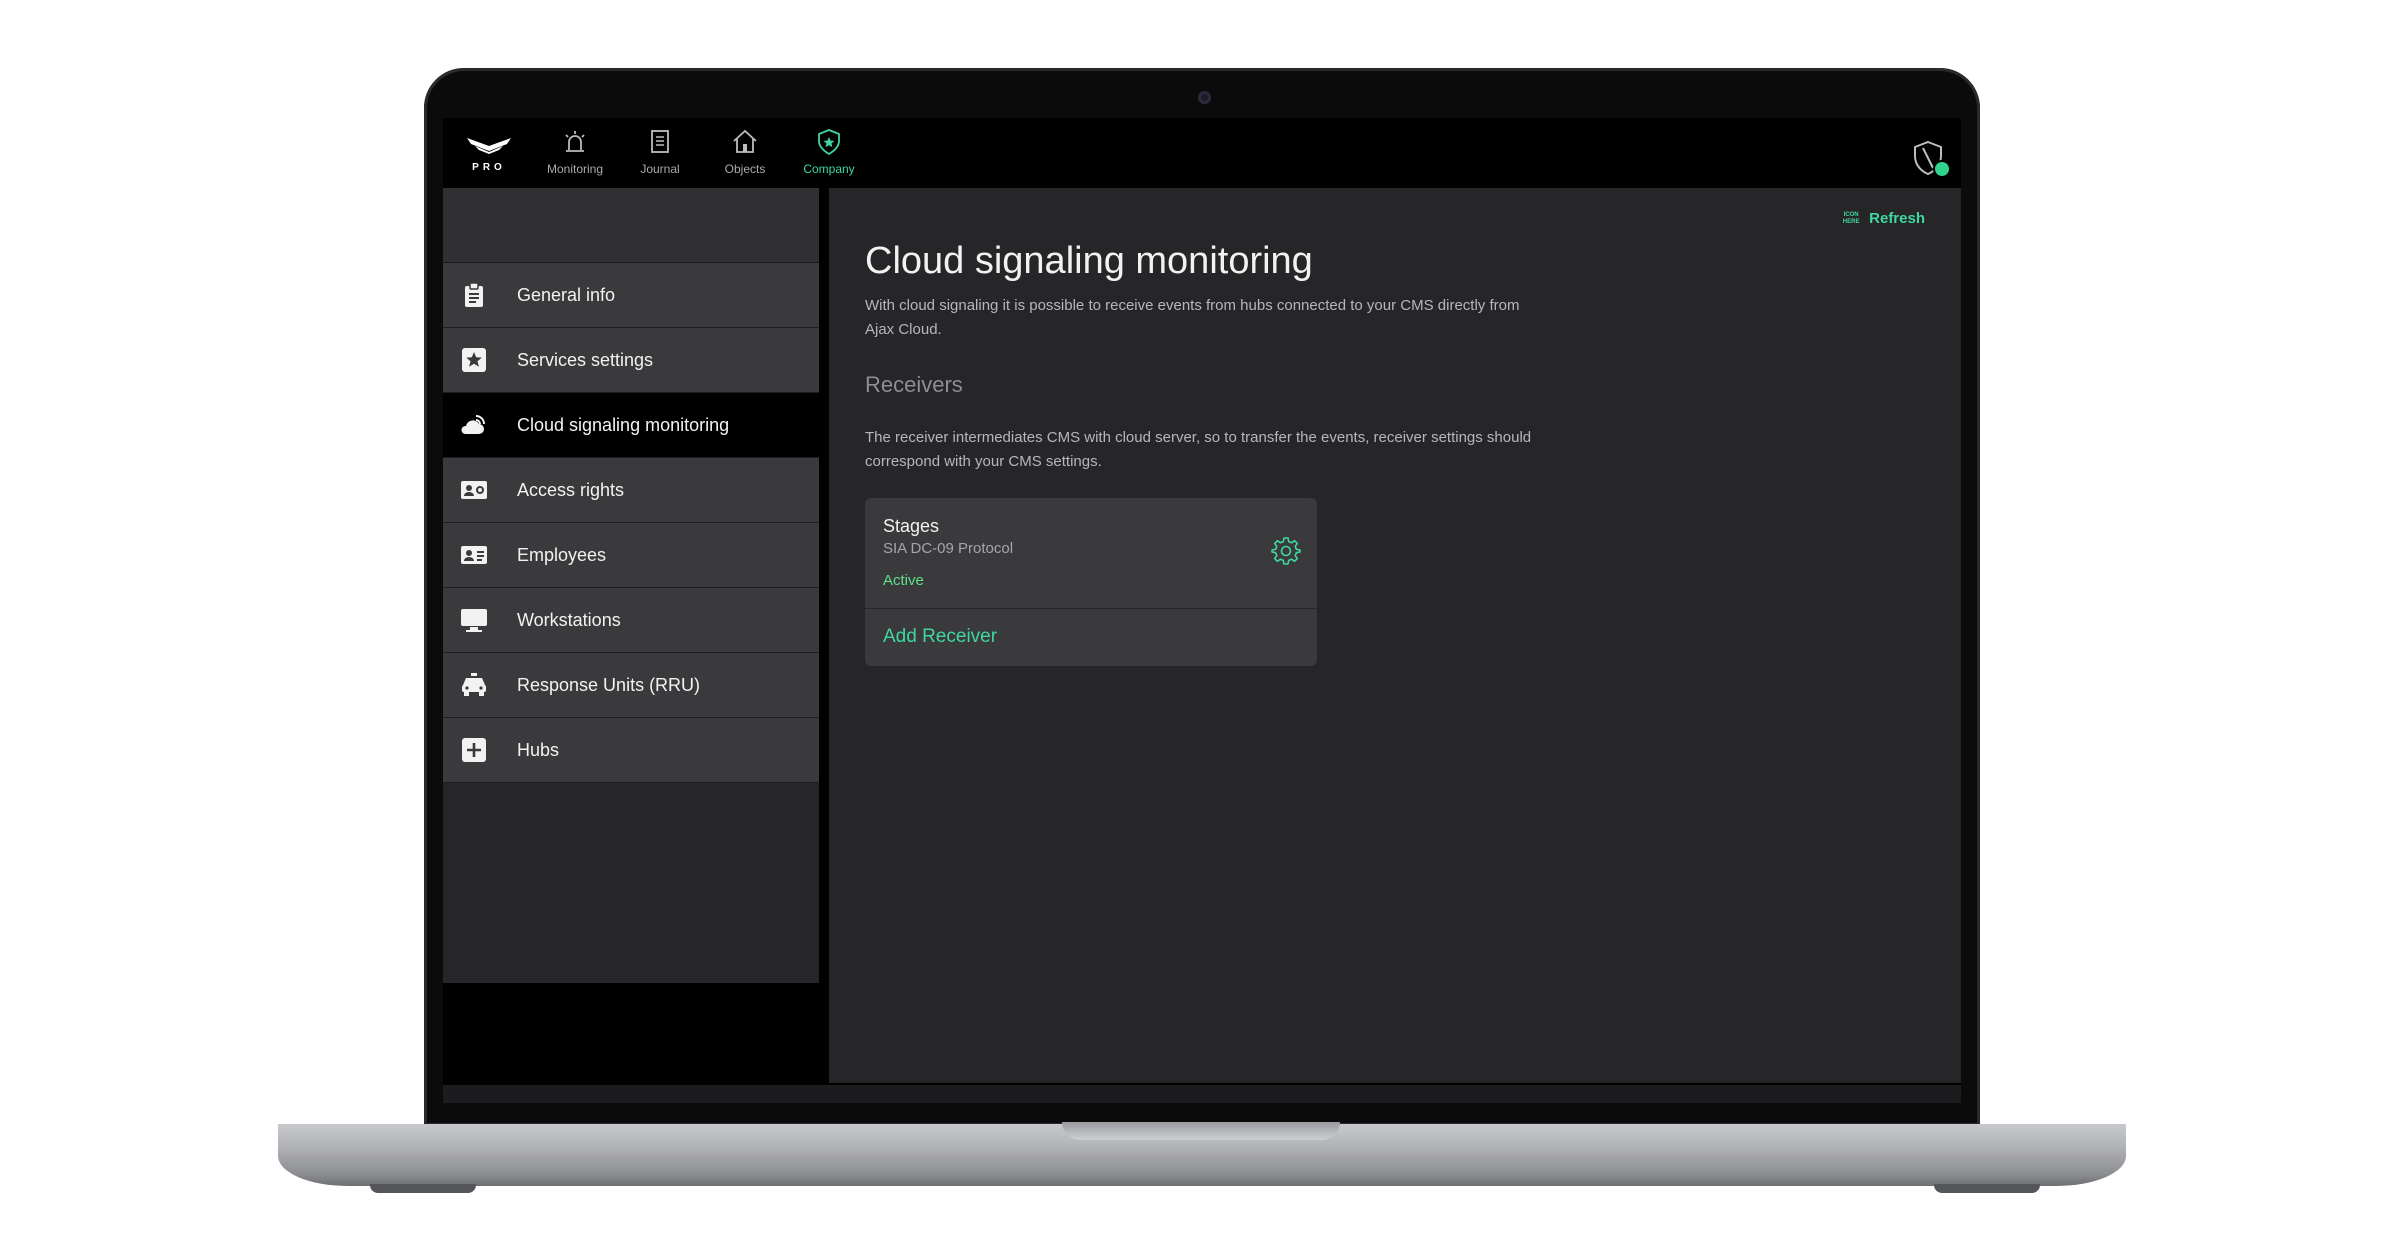  I want to click on top-navigation: PRO Monitoring Journal Objects Company, so click(1202, 153).